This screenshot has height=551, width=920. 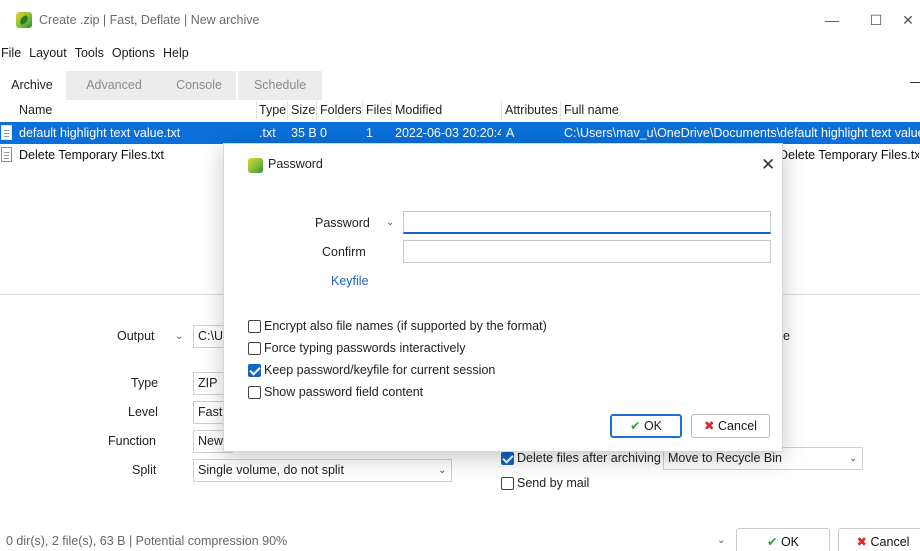 I want to click on option-label-fragment: e, so click(x=786, y=336).